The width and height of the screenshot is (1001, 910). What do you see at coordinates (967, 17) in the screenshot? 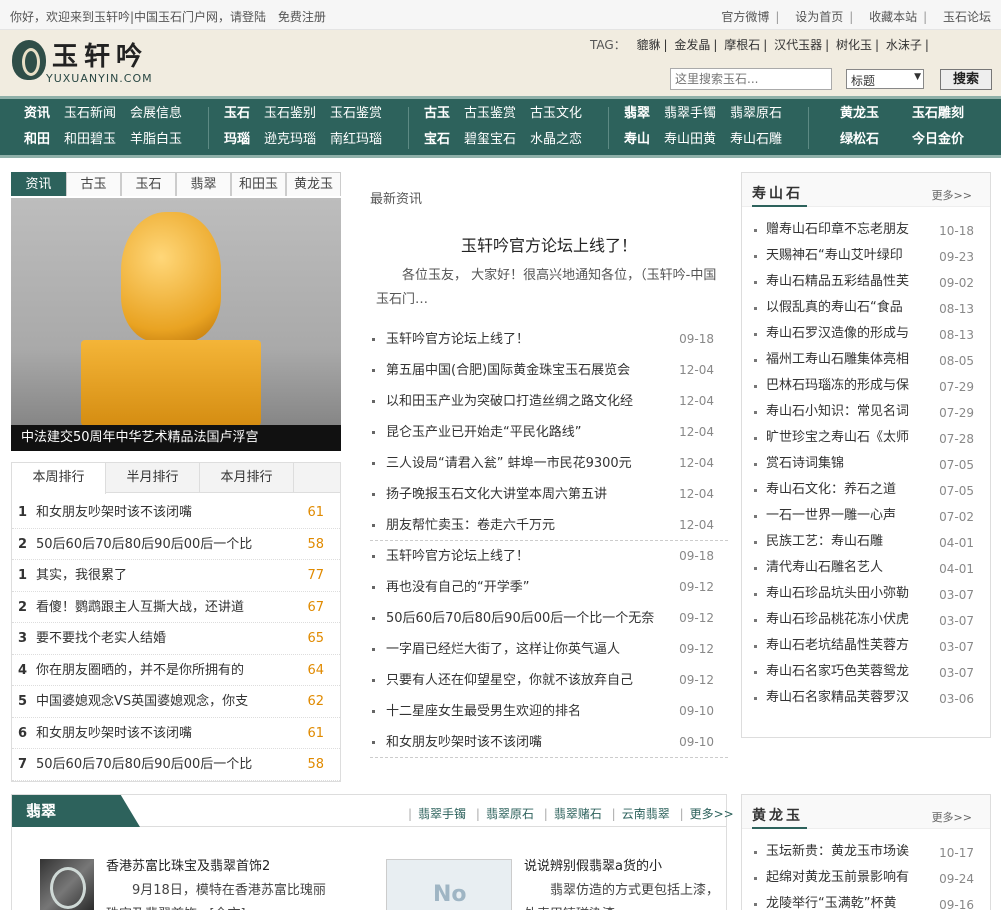
I see `forum-link: 玉石论坛` at bounding box center [967, 17].